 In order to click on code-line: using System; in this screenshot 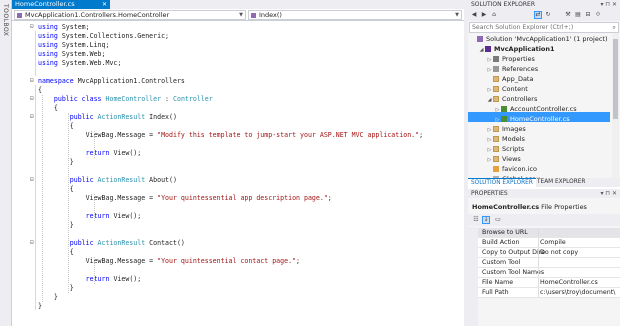, I will do `click(64, 27)`.